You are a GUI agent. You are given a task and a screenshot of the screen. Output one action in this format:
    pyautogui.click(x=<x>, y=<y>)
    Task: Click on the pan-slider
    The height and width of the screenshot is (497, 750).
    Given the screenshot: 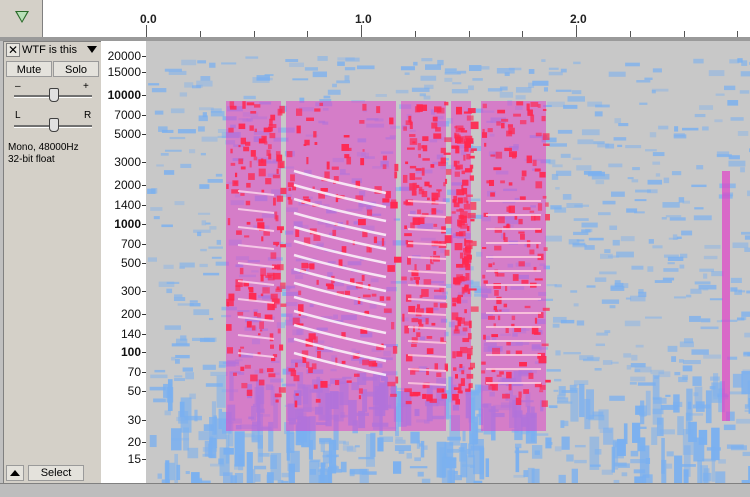 What is the action you would take?
    pyautogui.click(x=53, y=125)
    